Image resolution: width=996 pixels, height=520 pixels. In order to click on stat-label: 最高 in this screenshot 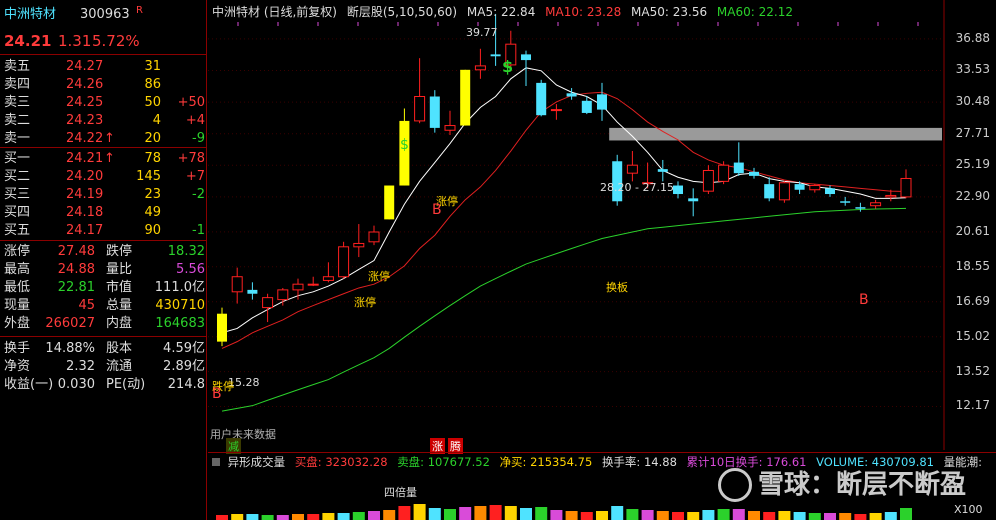, I will do `click(17, 269)`.